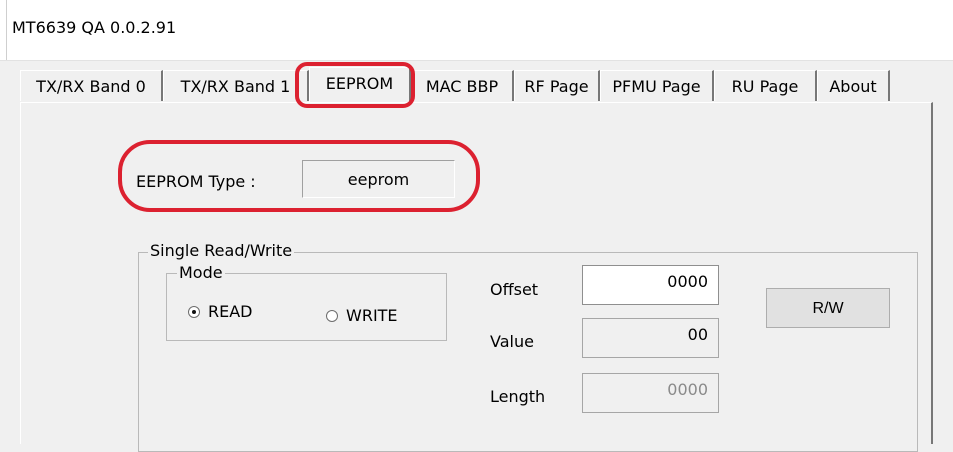  What do you see at coordinates (476, 30) in the screenshot?
I see `title-bar: MT6639 QA 0.0.2.91` at bounding box center [476, 30].